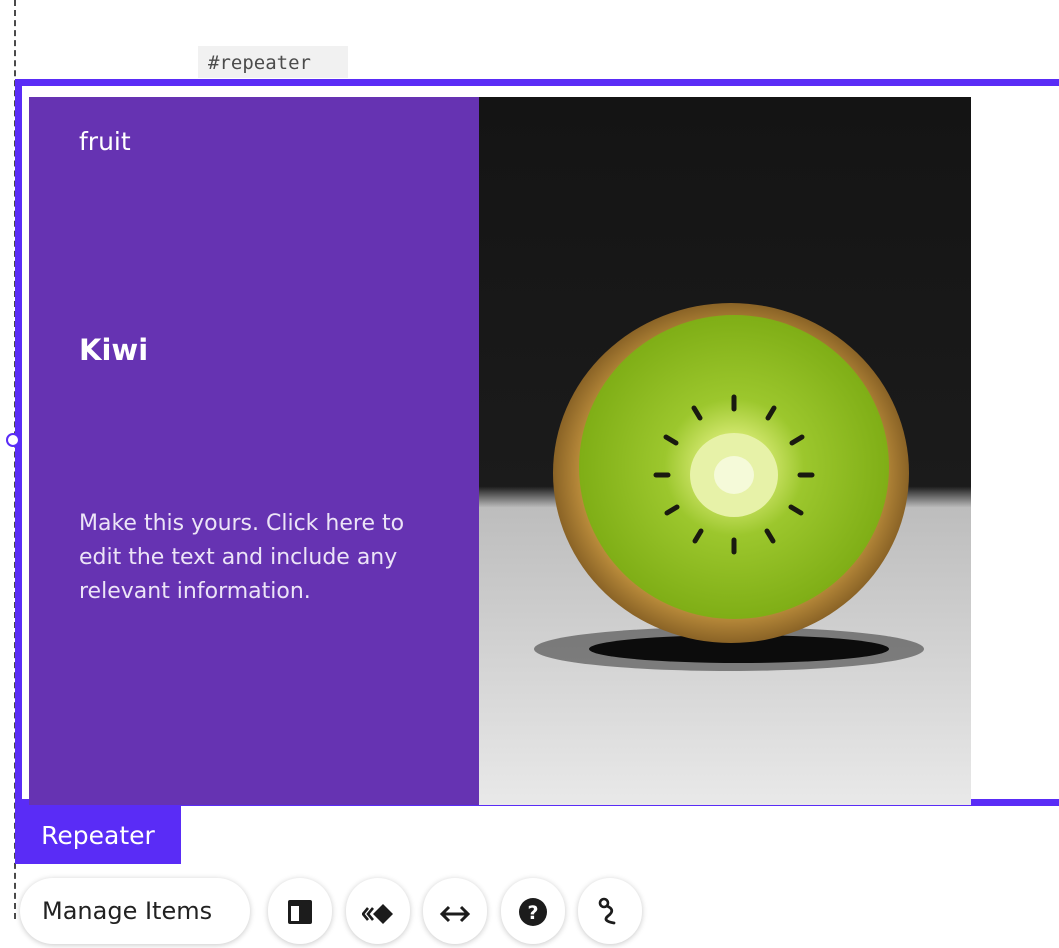 The height and width of the screenshot is (948, 1059). I want to click on stretch-button, so click(455, 911).